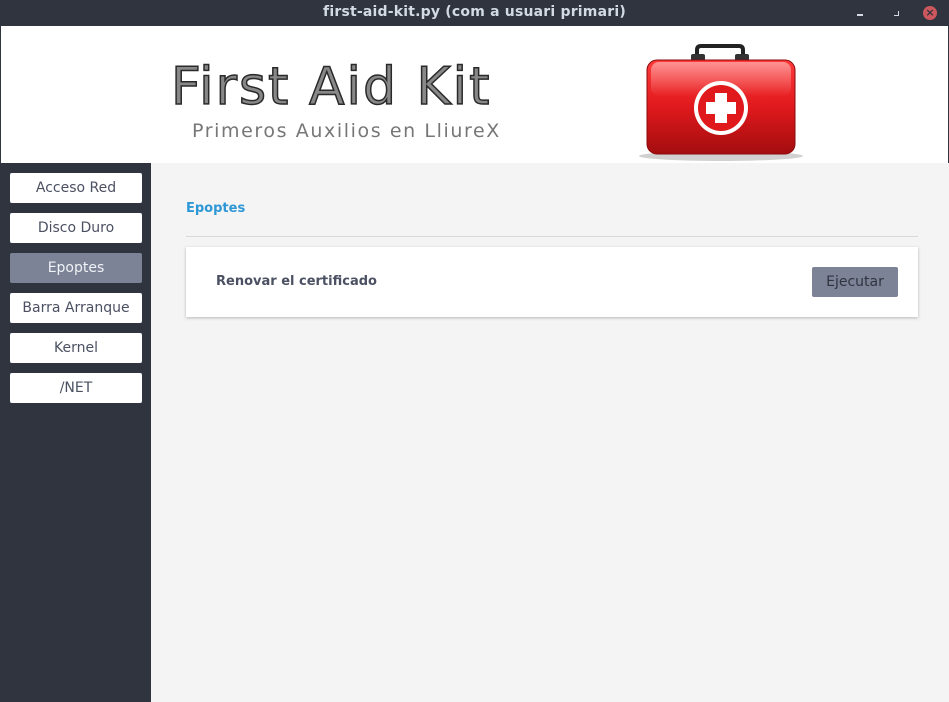 This screenshot has width=949, height=702. I want to click on action-card: Renovar el certificado Ejecutar, so click(552, 282).